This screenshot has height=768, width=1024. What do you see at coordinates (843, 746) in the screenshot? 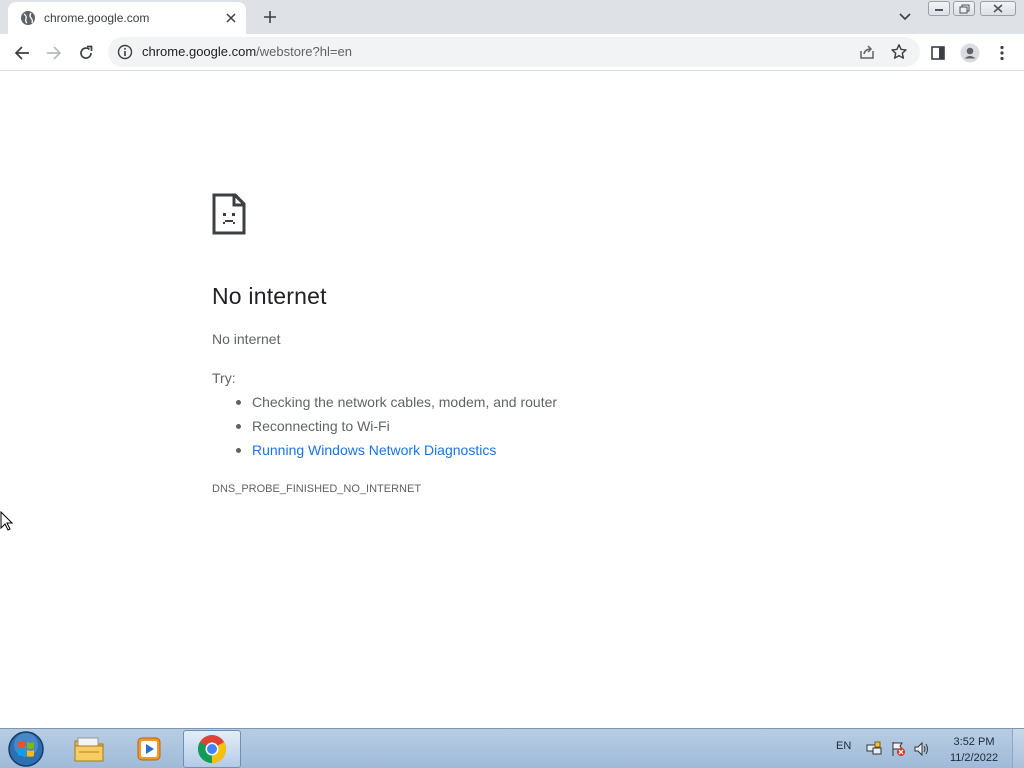
I see `language-indicator: EN` at bounding box center [843, 746].